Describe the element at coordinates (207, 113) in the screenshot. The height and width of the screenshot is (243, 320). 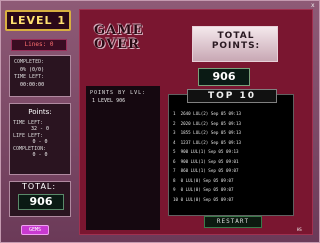
I see `highscore-row: 1 2640 LUL(2) Sep 05 09:13` at that location.